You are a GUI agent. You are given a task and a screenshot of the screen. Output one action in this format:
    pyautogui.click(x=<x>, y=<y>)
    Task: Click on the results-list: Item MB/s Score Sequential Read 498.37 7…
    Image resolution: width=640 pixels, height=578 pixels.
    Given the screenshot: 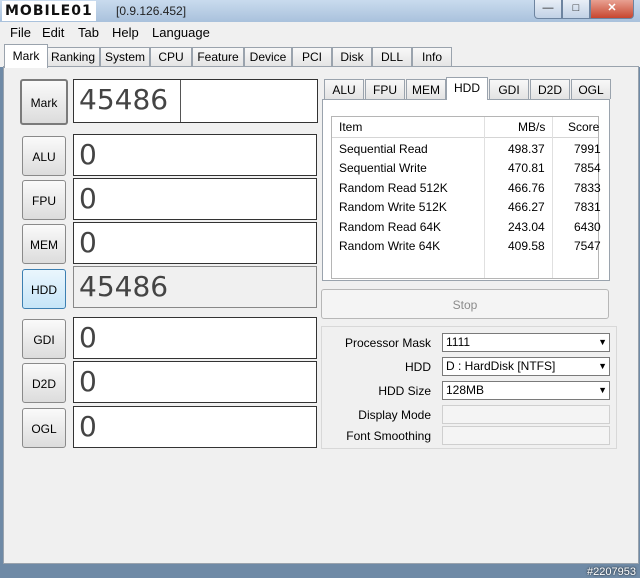 What is the action you would take?
    pyautogui.click(x=466, y=197)
    